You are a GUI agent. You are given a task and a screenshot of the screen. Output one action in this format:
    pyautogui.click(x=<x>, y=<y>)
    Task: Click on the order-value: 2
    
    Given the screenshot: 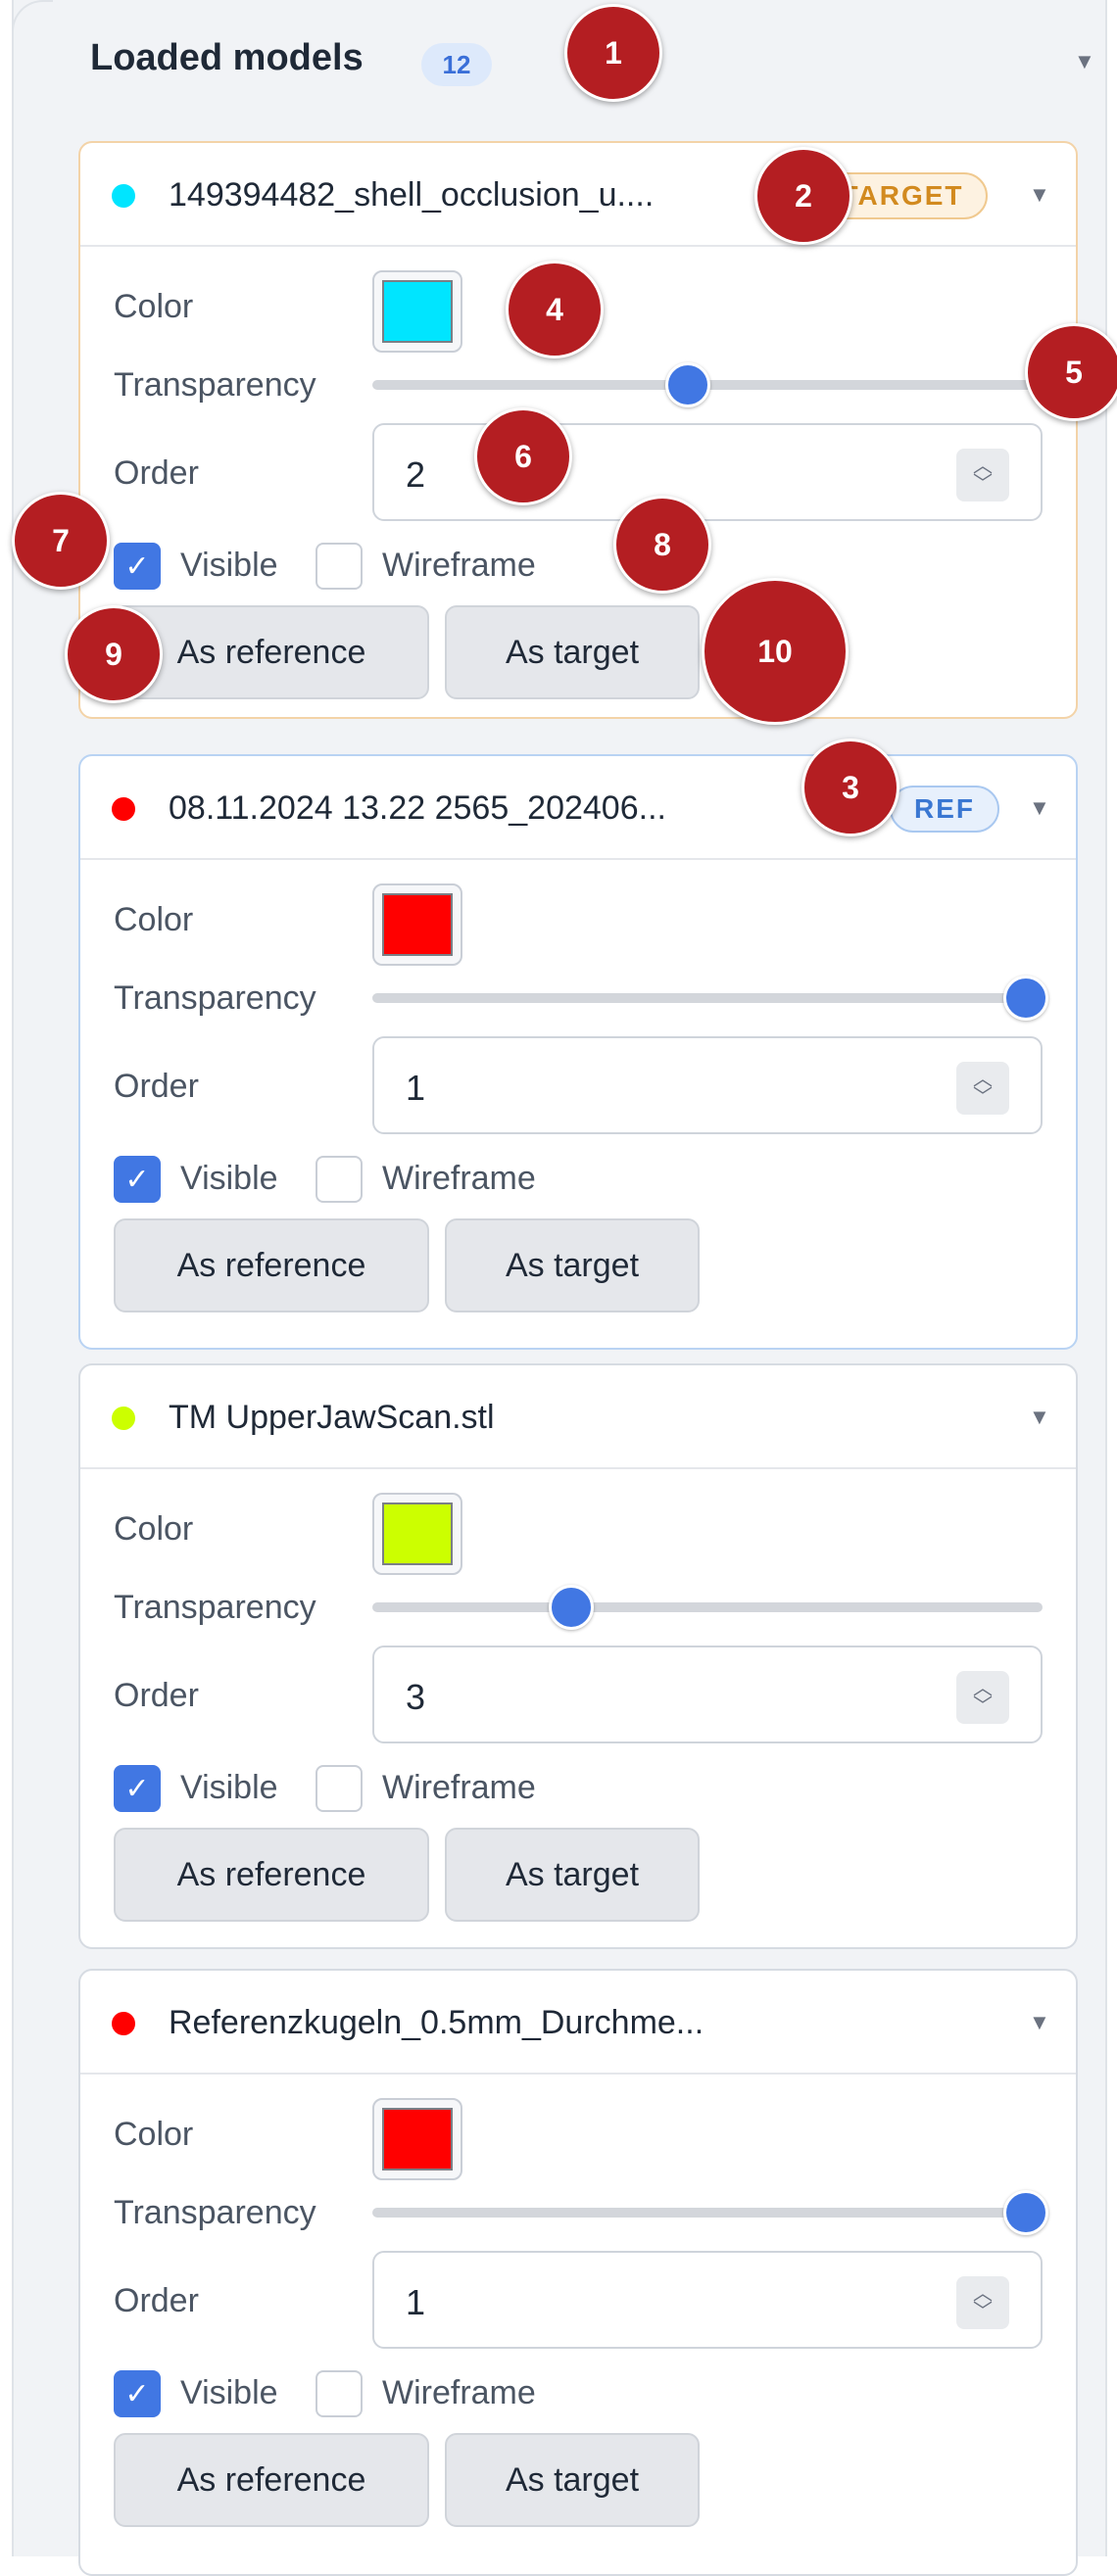 What is the action you would take?
    pyautogui.click(x=416, y=475)
    